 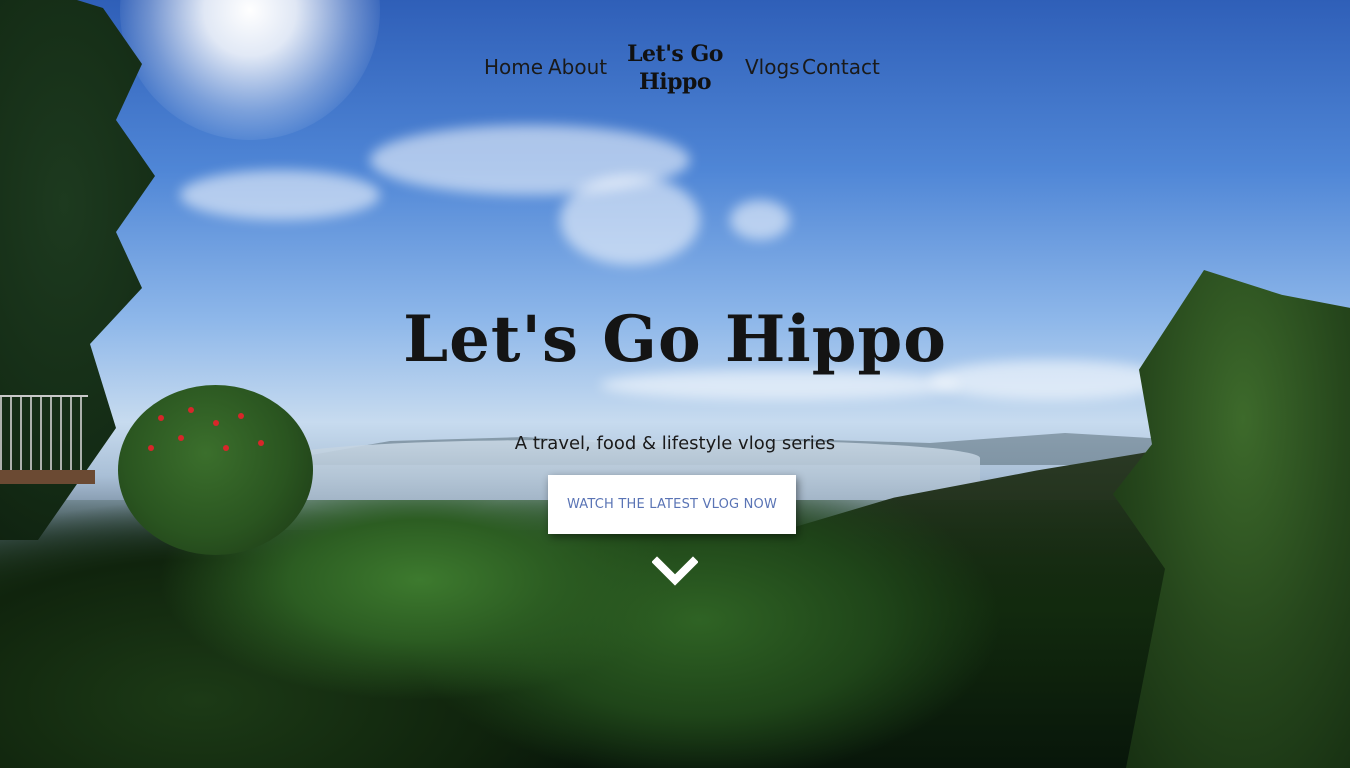 What do you see at coordinates (47, 477) in the screenshot?
I see `deck` at bounding box center [47, 477].